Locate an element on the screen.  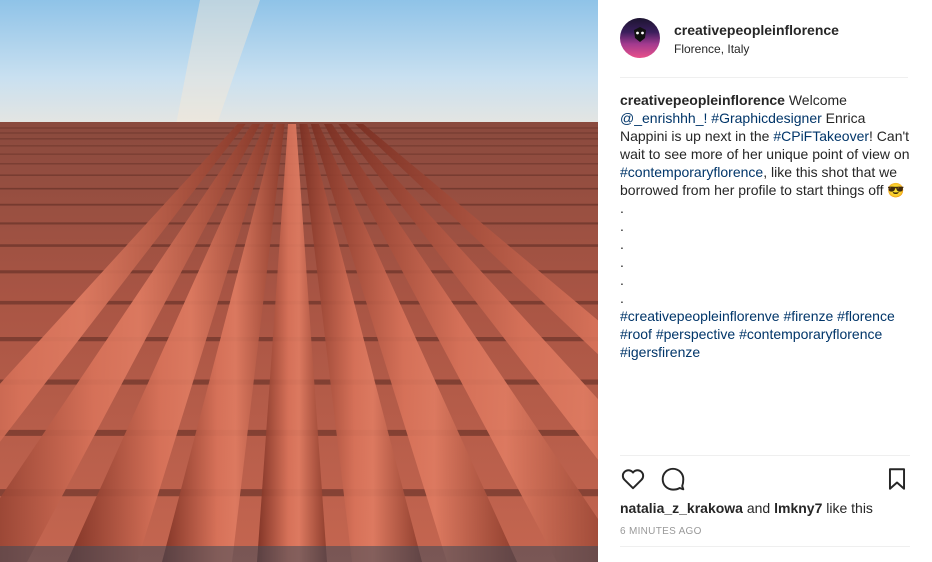
post-timestamp: 6 MINUTES AGO is located at coordinates (661, 531).